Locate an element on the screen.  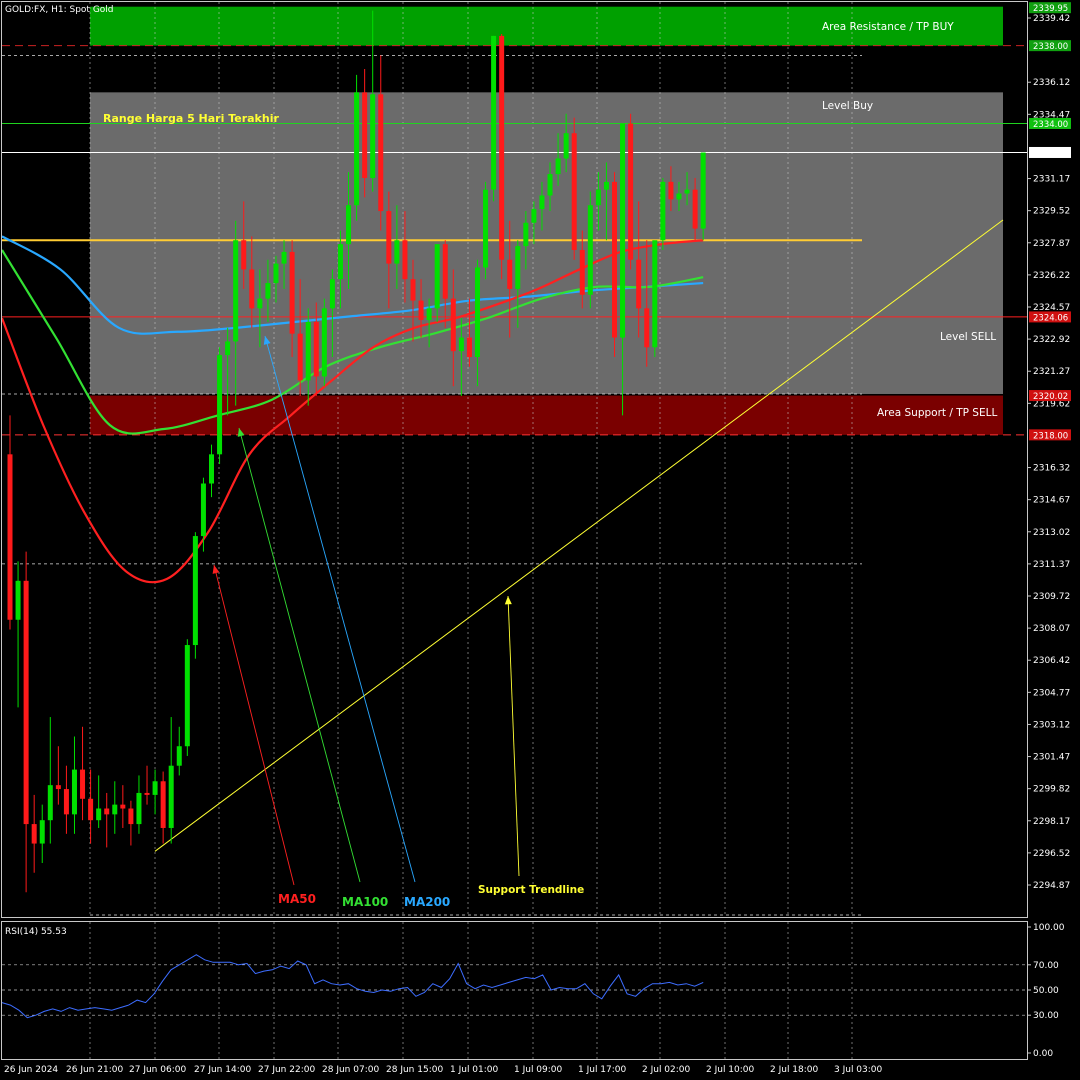
y-tick-label: 2327.87 is located at coordinates (1051, 244).